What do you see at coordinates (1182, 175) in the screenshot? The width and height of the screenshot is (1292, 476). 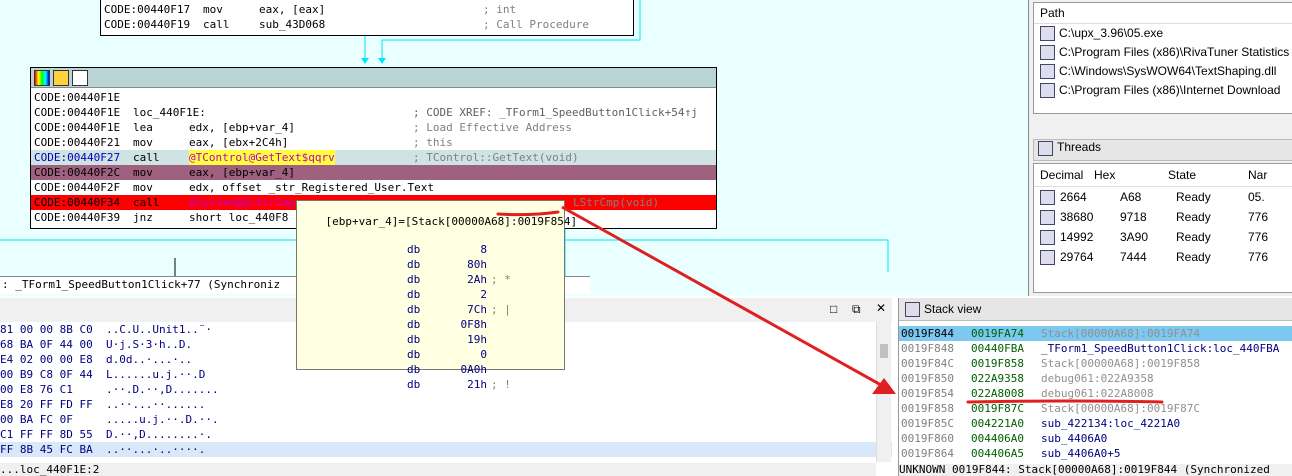 I see `threads-col-header: State` at bounding box center [1182, 175].